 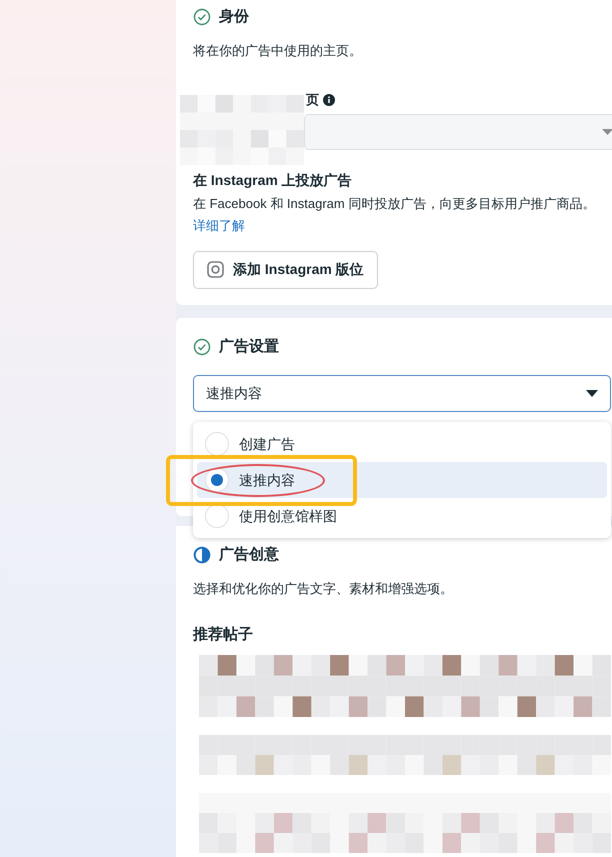 What do you see at coordinates (249, 555) in the screenshot?
I see `section-title: 广告创意` at bounding box center [249, 555].